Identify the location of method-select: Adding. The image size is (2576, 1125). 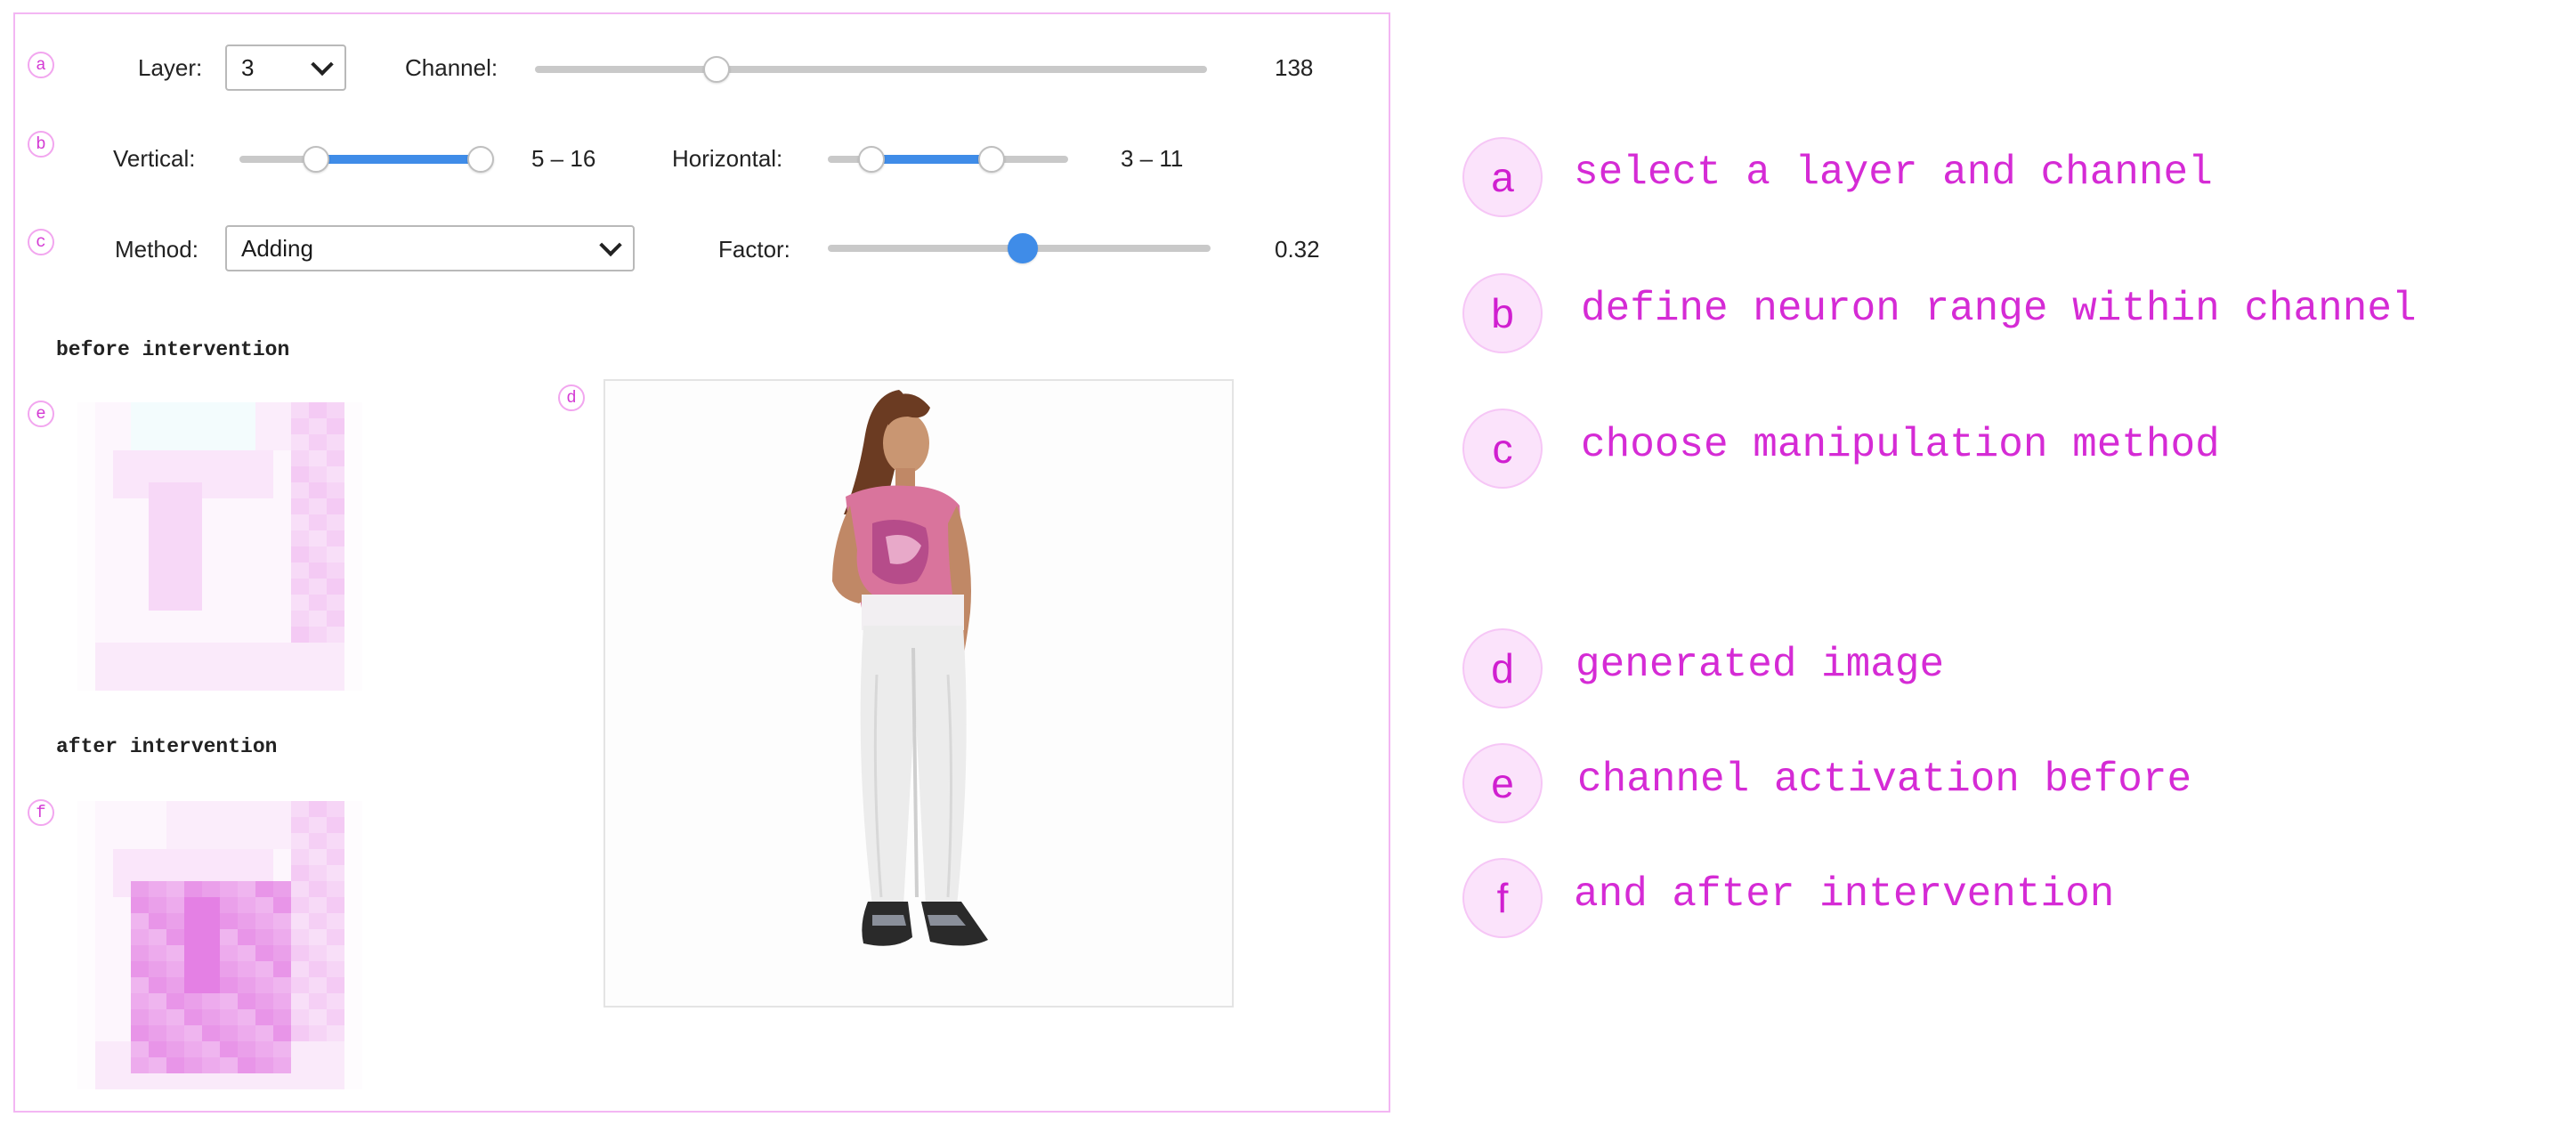
(430, 248).